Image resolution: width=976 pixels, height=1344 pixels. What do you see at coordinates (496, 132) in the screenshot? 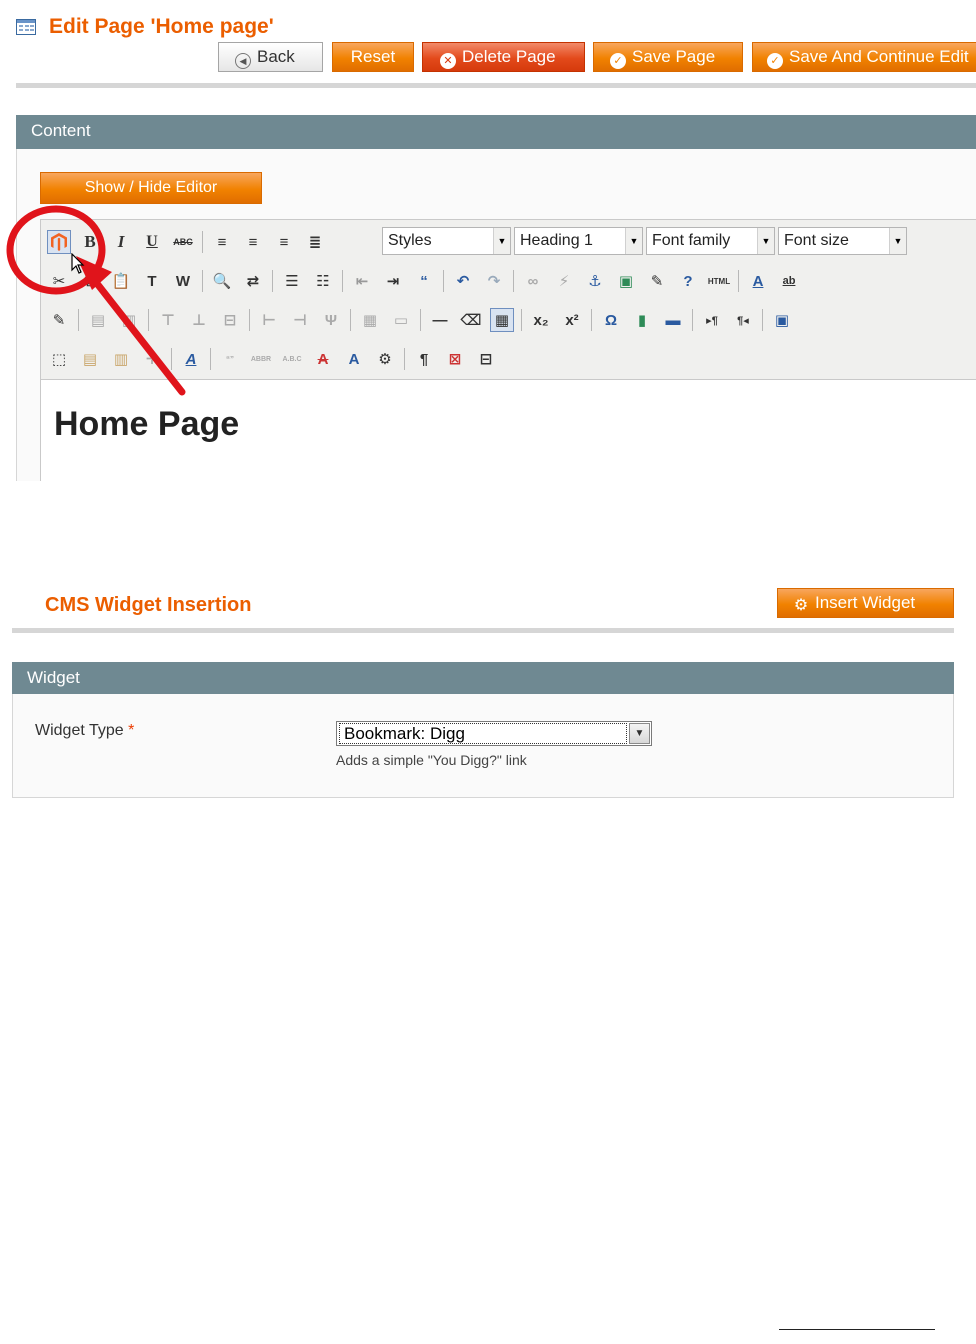
I see `content-section-header: Content` at bounding box center [496, 132].